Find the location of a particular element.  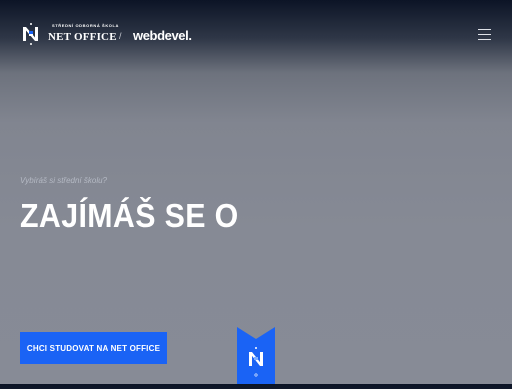

menu-button is located at coordinates (484, 34).